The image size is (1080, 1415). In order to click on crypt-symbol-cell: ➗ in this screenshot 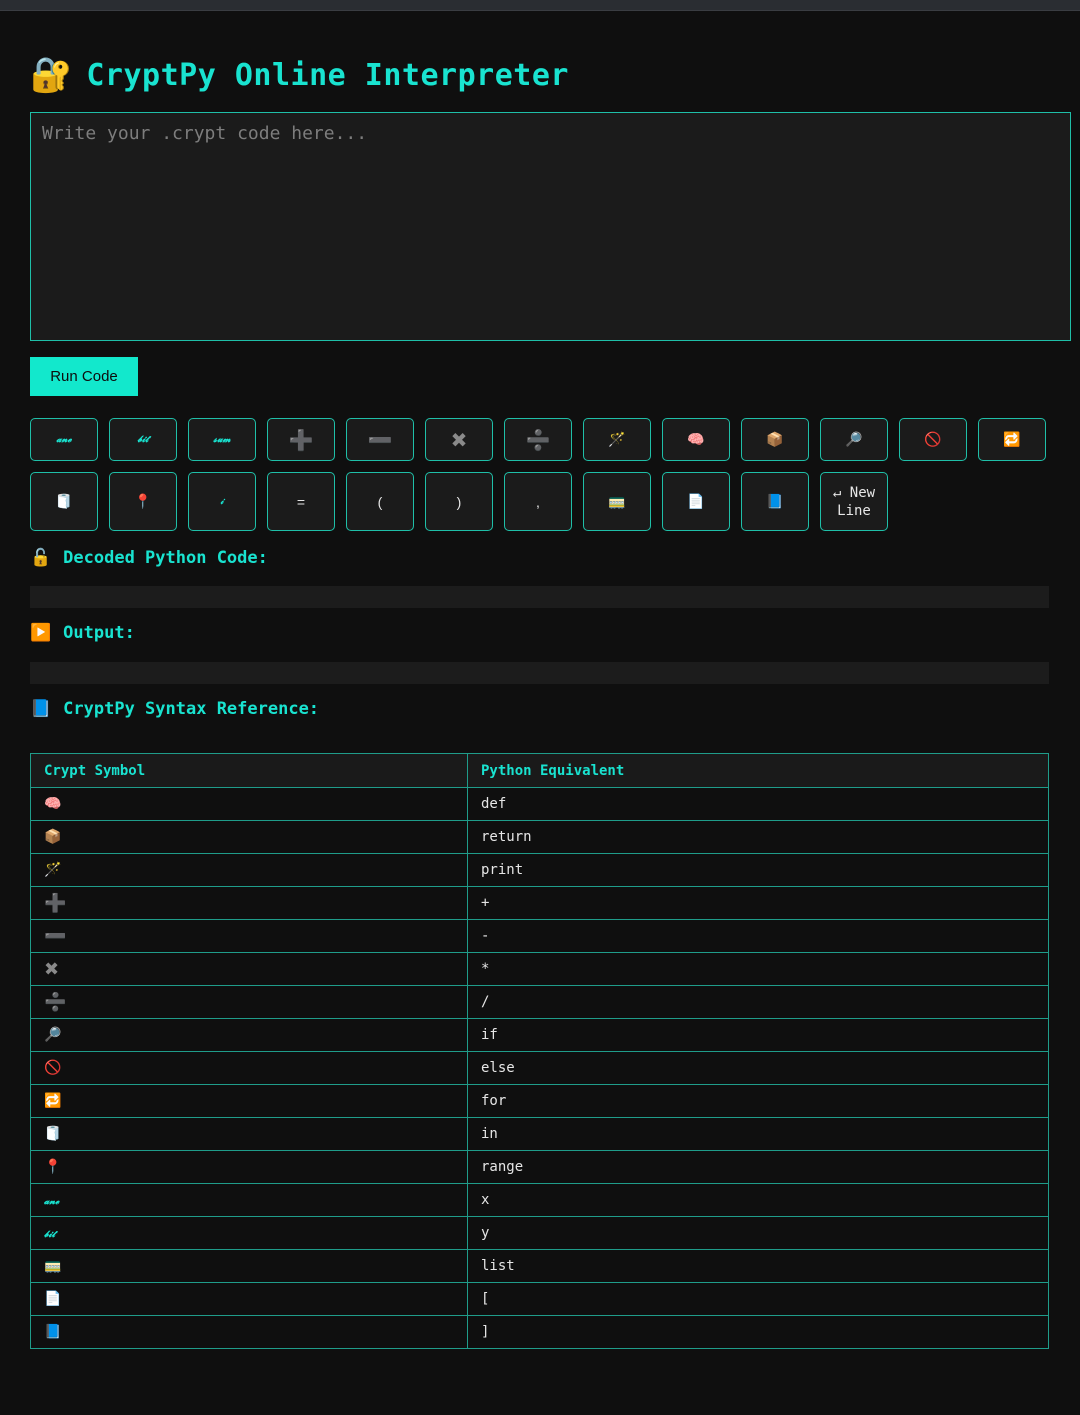, I will do `click(249, 1002)`.